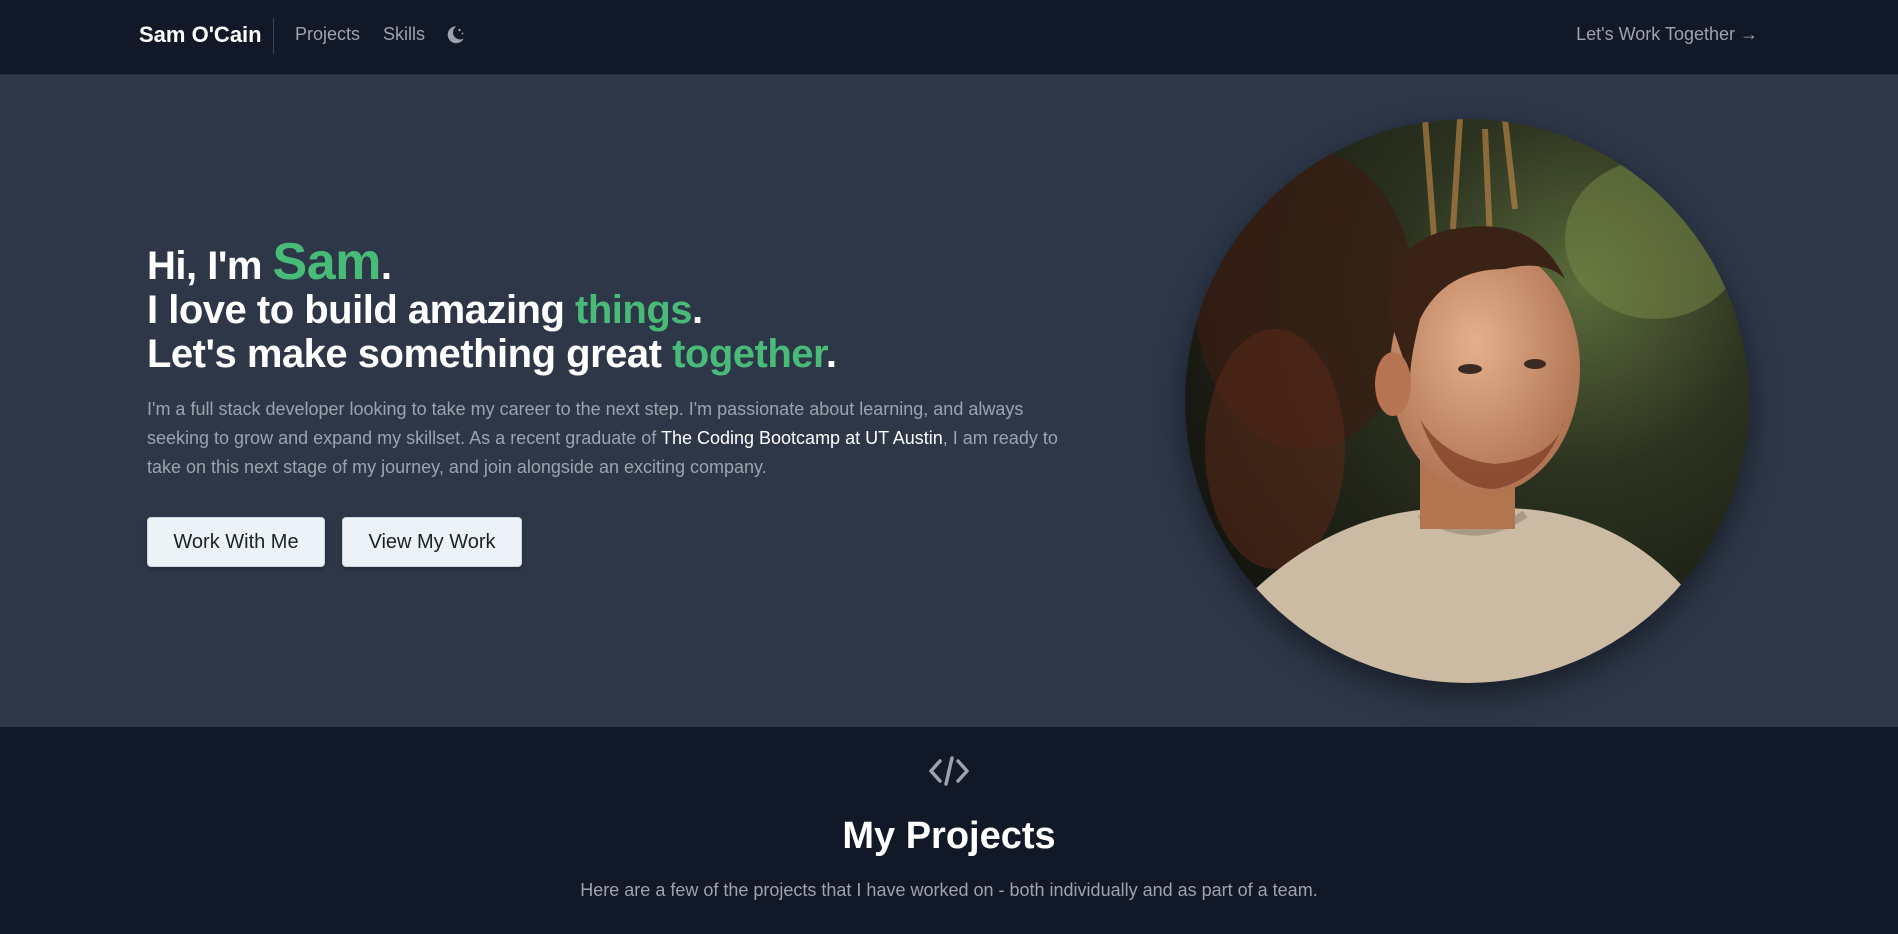  Describe the element at coordinates (634, 310) in the screenshot. I see `things-highlight: things` at that location.